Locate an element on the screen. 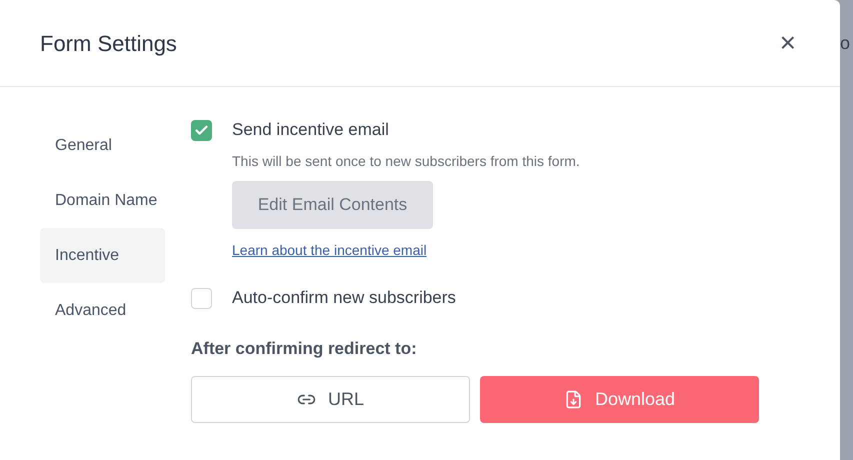 Image resolution: width=853 pixels, height=460 pixels. edit-email-button: Edit Email Contents is located at coordinates (332, 205).